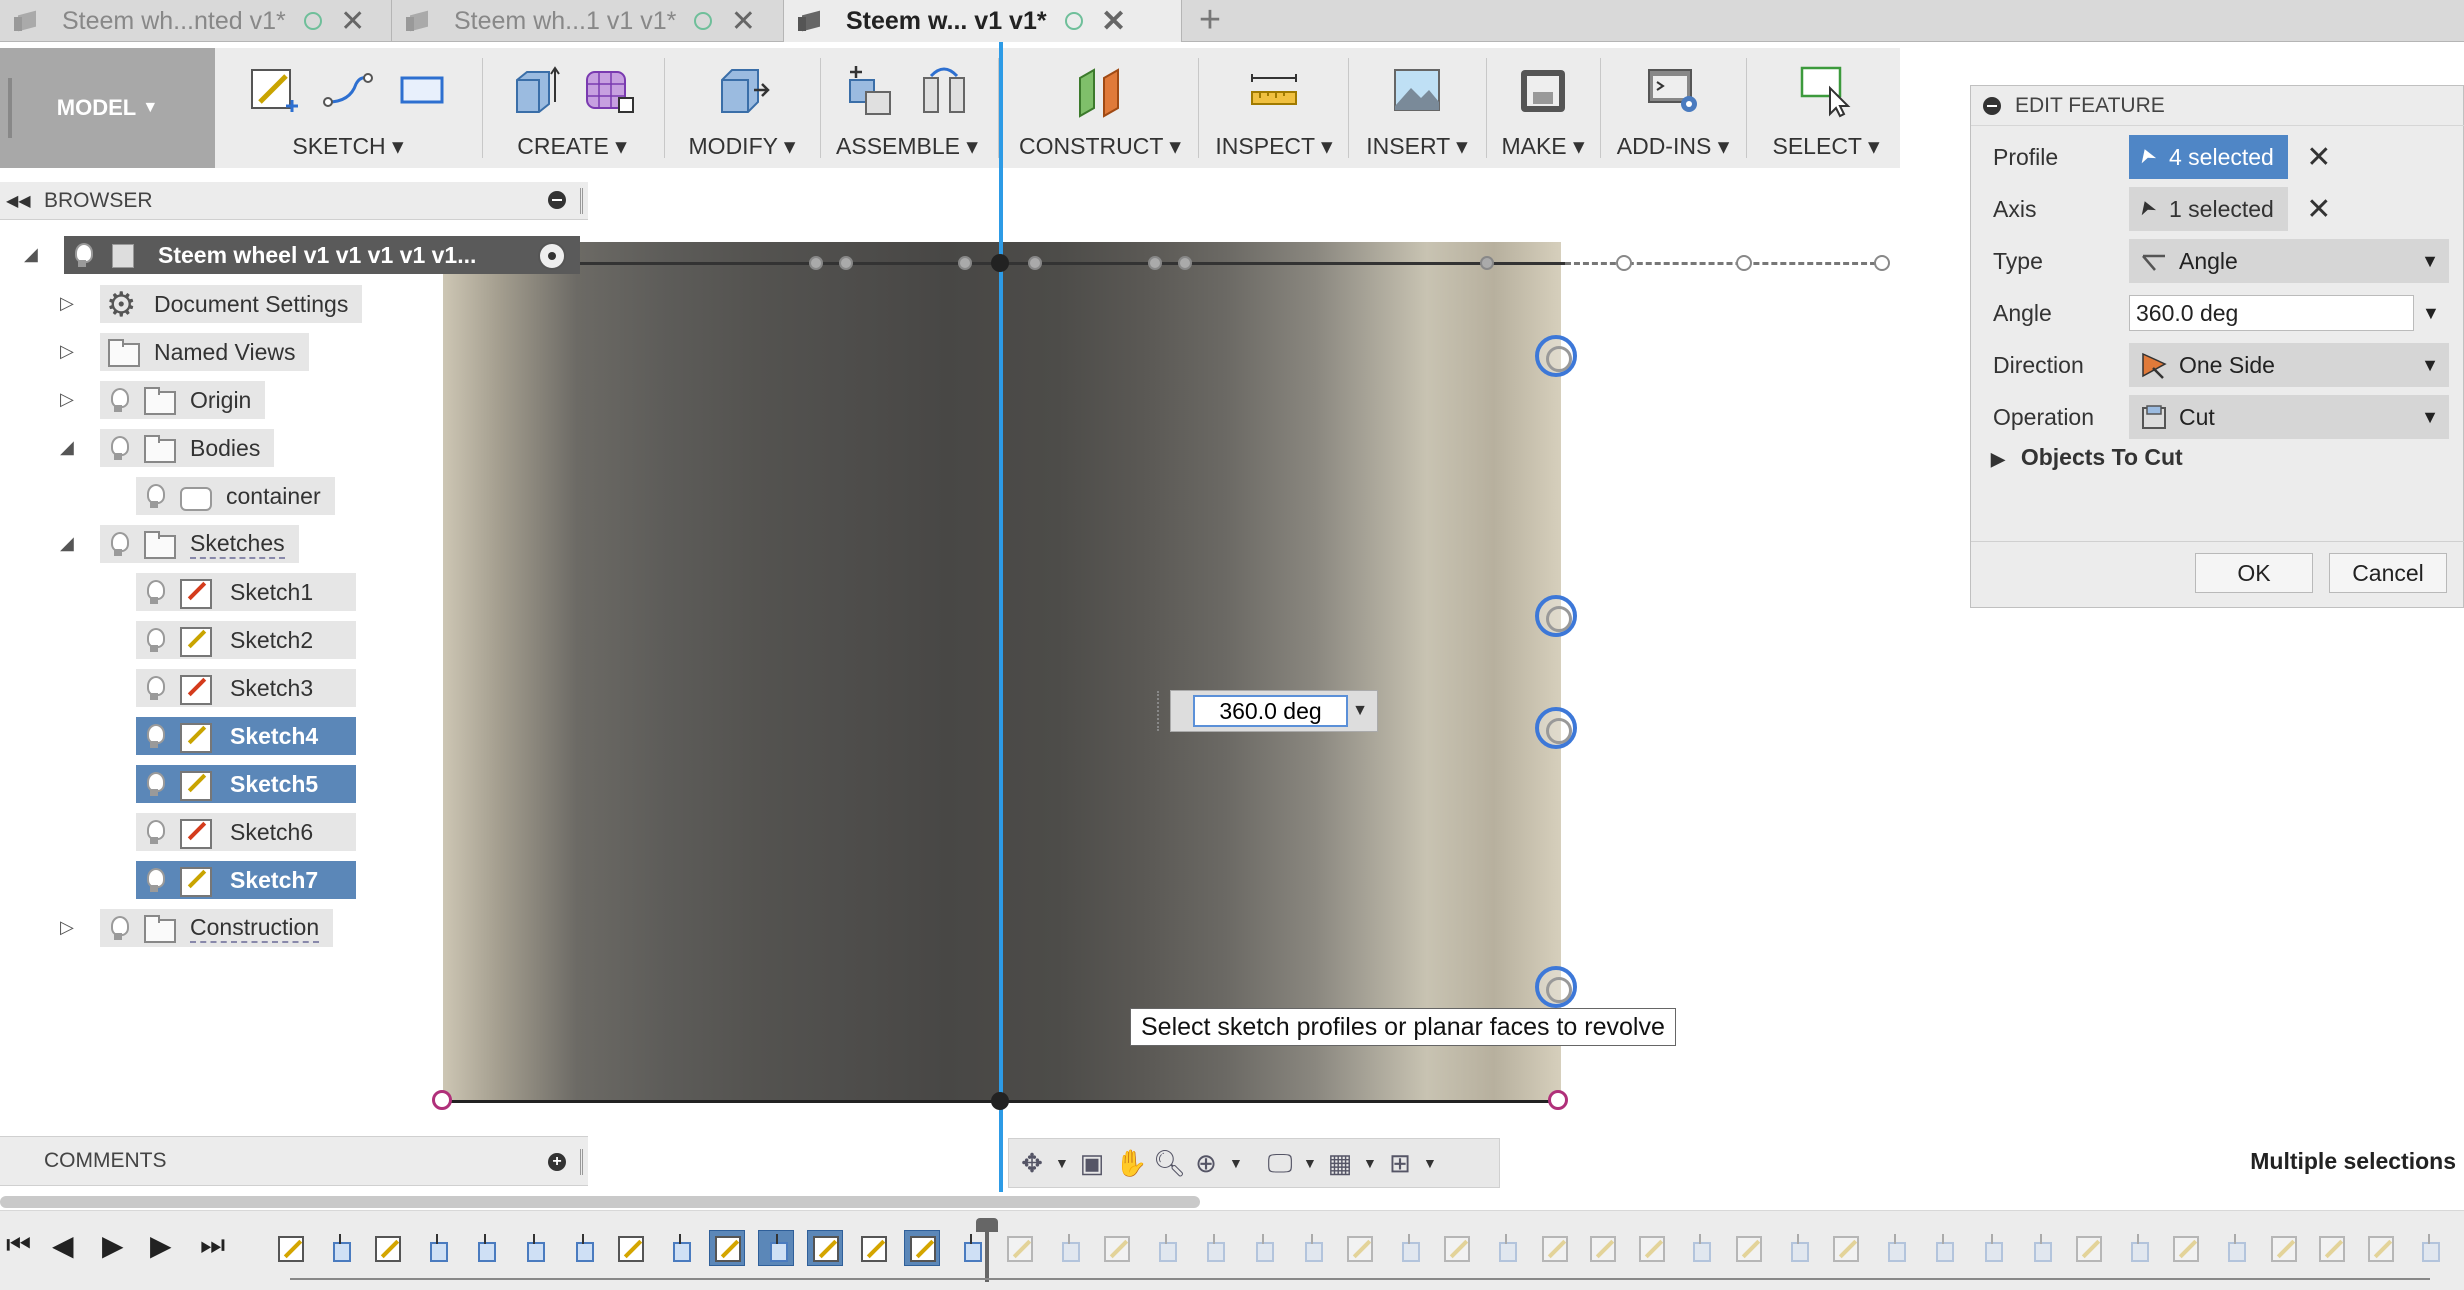  Describe the element at coordinates (609, 90) in the screenshot. I see `form-icon` at that location.